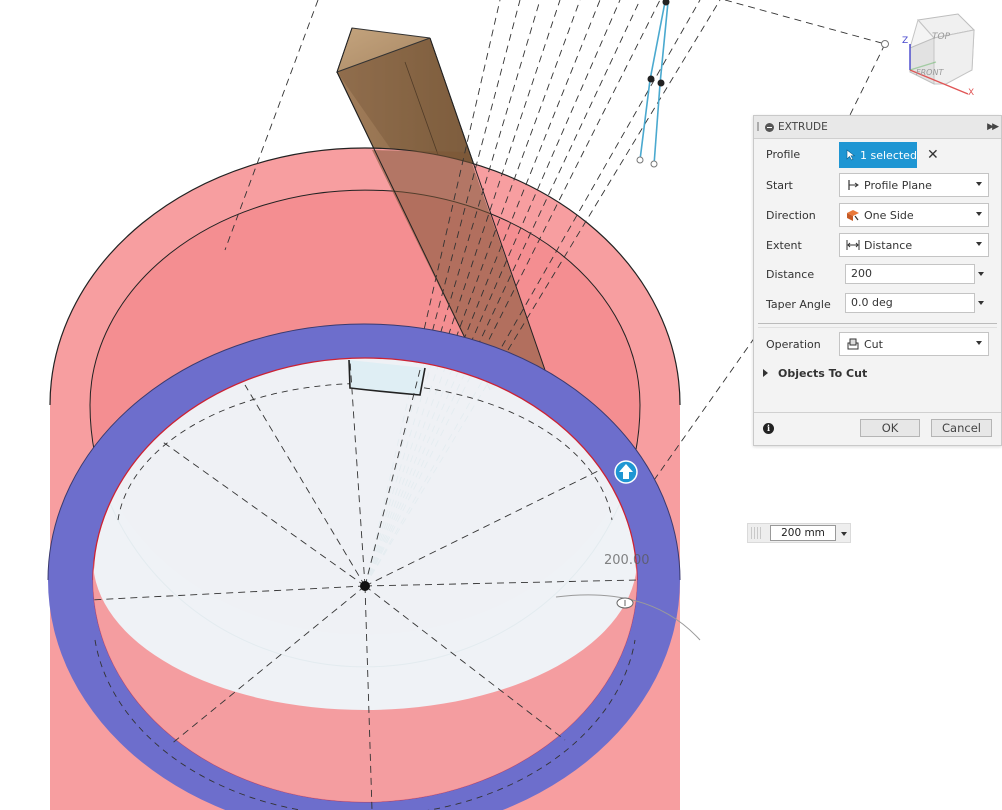  What do you see at coordinates (798, 304) in the screenshot?
I see `taper-angle-label: Taper Angle` at bounding box center [798, 304].